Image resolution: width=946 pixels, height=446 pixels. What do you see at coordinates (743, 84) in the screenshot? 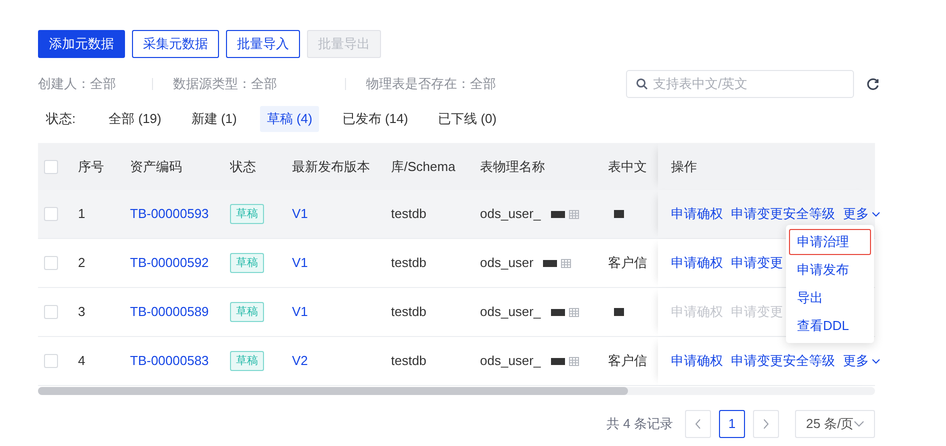
I see `search-input: 支持表中文/英文` at bounding box center [743, 84].